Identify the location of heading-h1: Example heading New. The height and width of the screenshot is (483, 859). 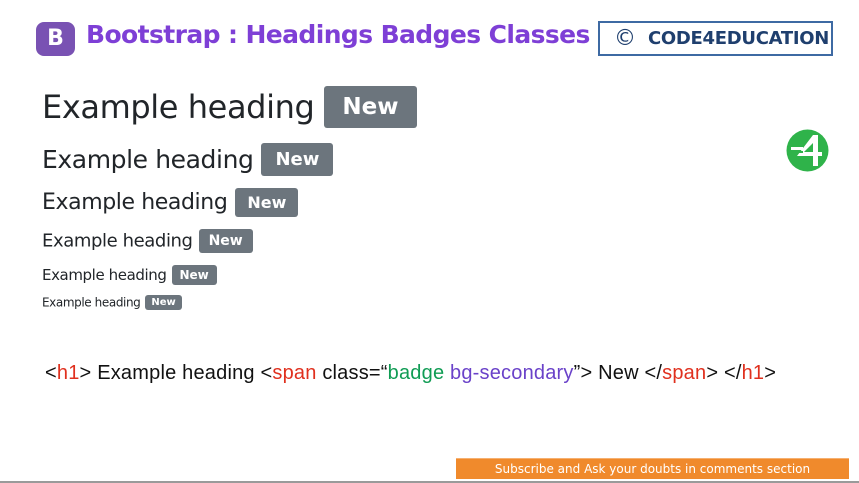
(229, 107).